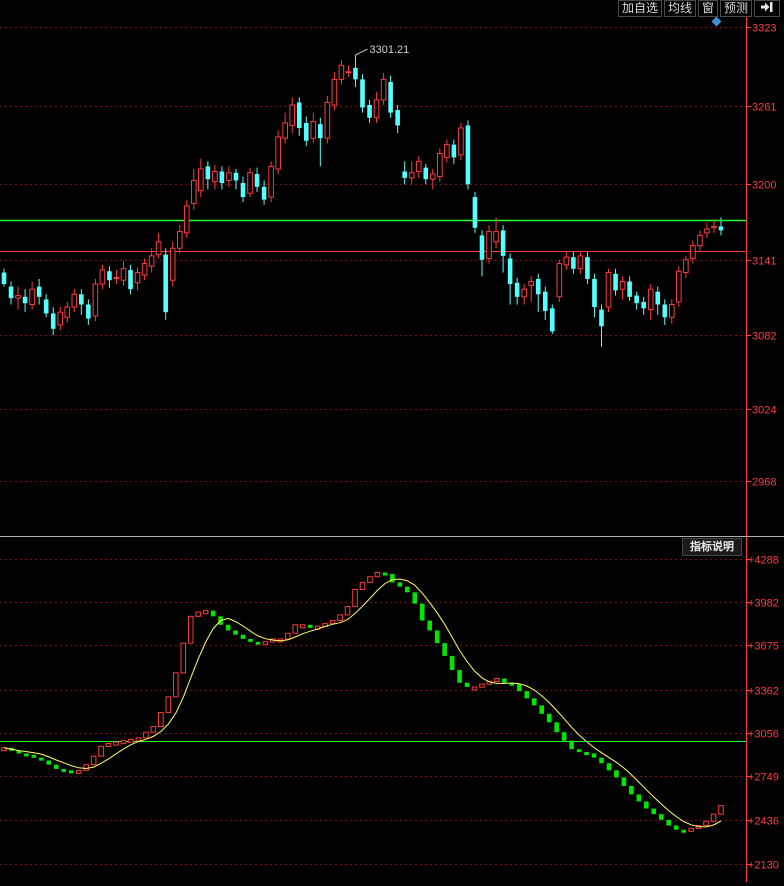  I want to click on indicator-tick-label: +3982, so click(763, 604).